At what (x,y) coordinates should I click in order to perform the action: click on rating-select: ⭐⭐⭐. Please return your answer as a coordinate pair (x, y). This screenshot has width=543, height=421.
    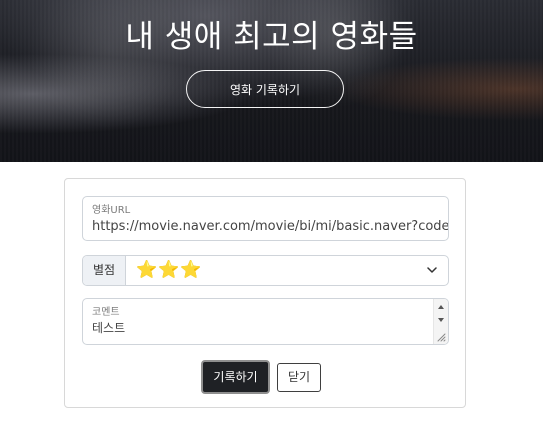
    Looking at the image, I should click on (287, 270).